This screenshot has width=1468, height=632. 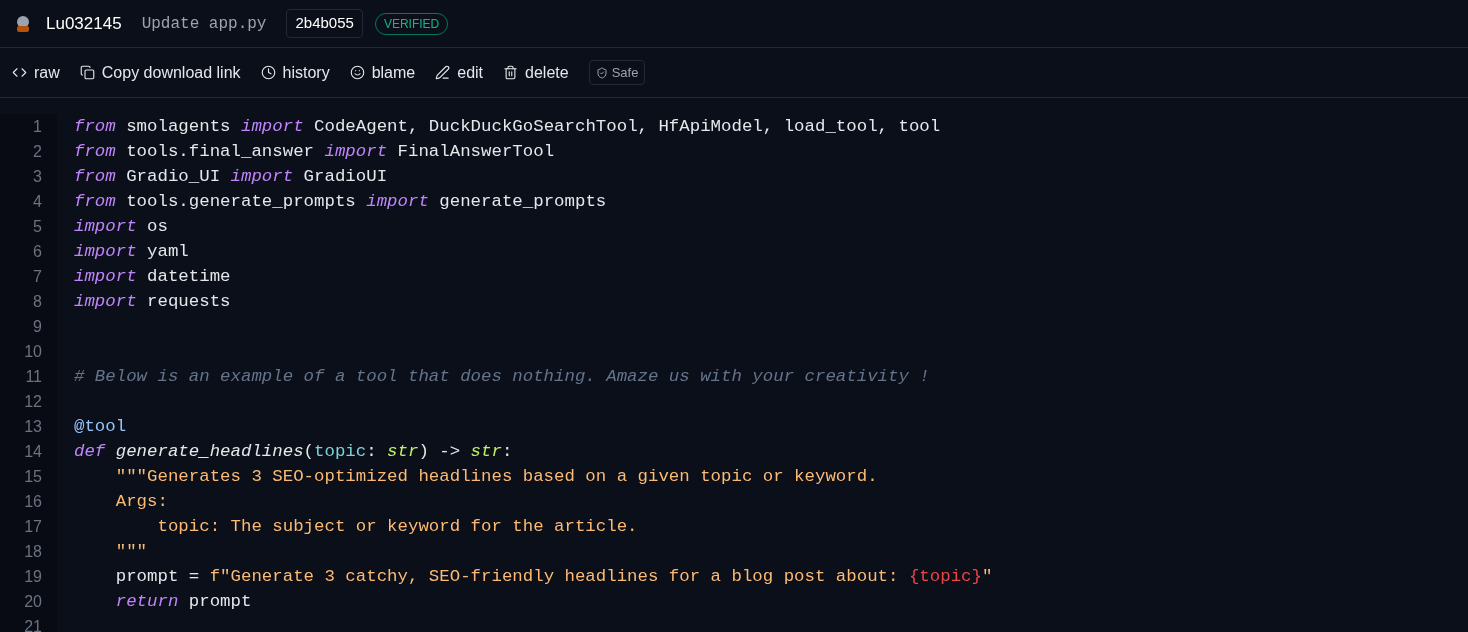 What do you see at coordinates (553, 577) in the screenshot?
I see `code-line: prompt = f"Generate 3 catchy, SEO-friendly headlines for a blog post about: {topic}"` at bounding box center [553, 577].